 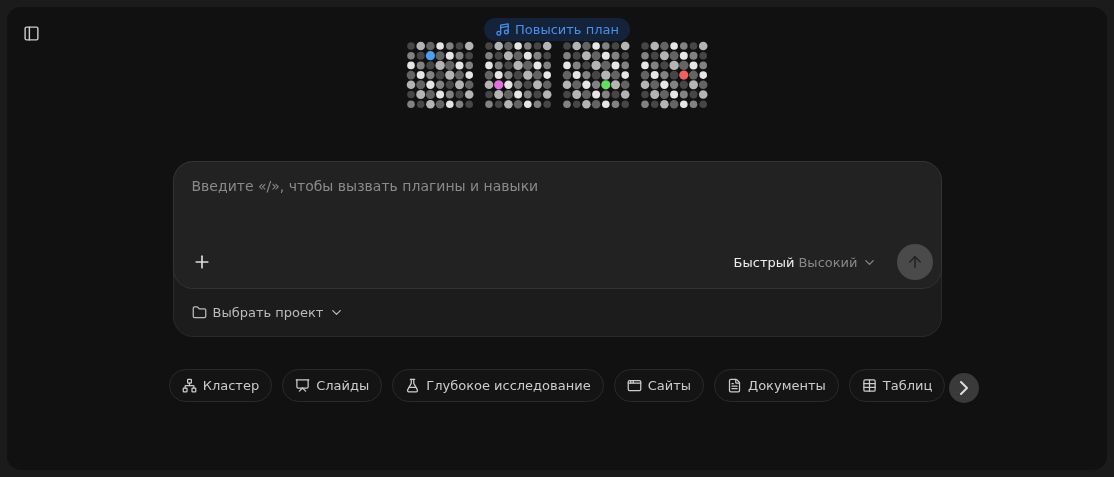 I want to click on sidebar-toggle-button, so click(x=31, y=33).